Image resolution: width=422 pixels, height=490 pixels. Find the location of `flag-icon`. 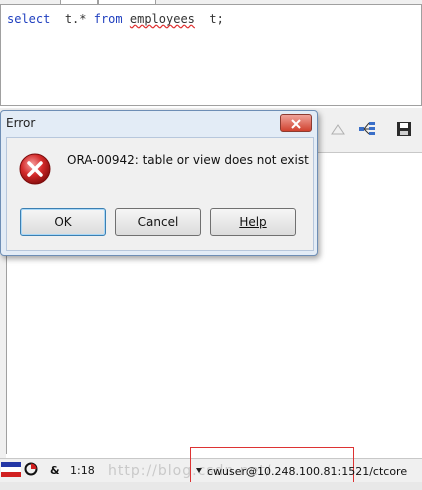

flag-icon is located at coordinates (11, 471).